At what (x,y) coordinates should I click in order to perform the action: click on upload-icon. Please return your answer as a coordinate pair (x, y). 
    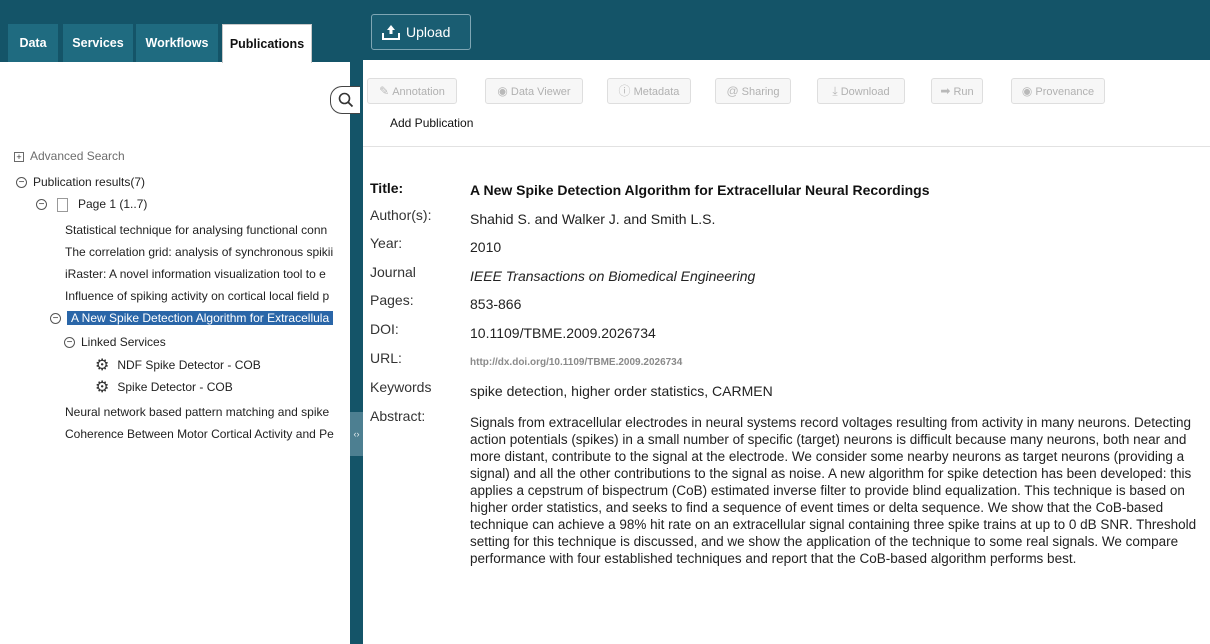
    Looking at the image, I should click on (391, 32).